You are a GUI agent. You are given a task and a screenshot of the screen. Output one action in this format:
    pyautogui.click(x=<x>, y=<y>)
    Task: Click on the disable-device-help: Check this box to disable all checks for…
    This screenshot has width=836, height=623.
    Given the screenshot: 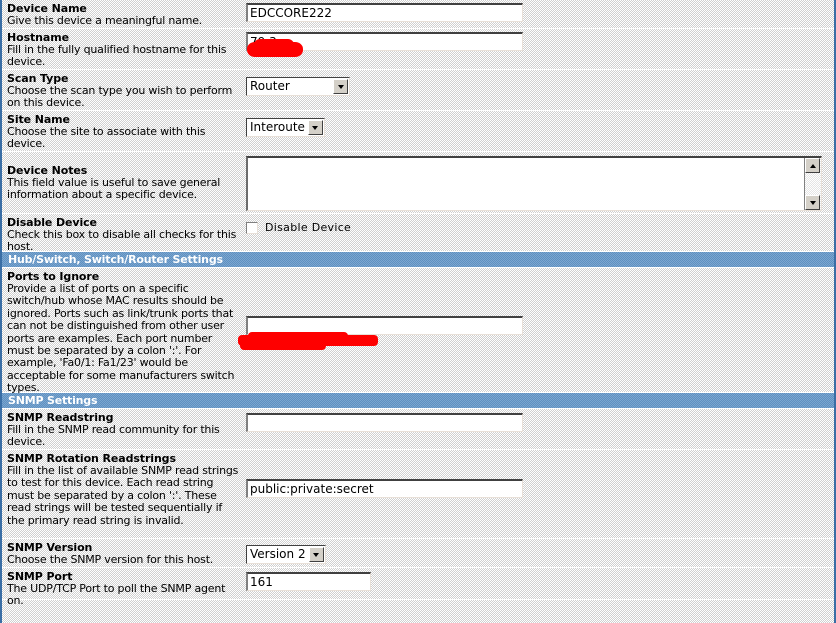 What is the action you would take?
    pyautogui.click(x=122, y=241)
    